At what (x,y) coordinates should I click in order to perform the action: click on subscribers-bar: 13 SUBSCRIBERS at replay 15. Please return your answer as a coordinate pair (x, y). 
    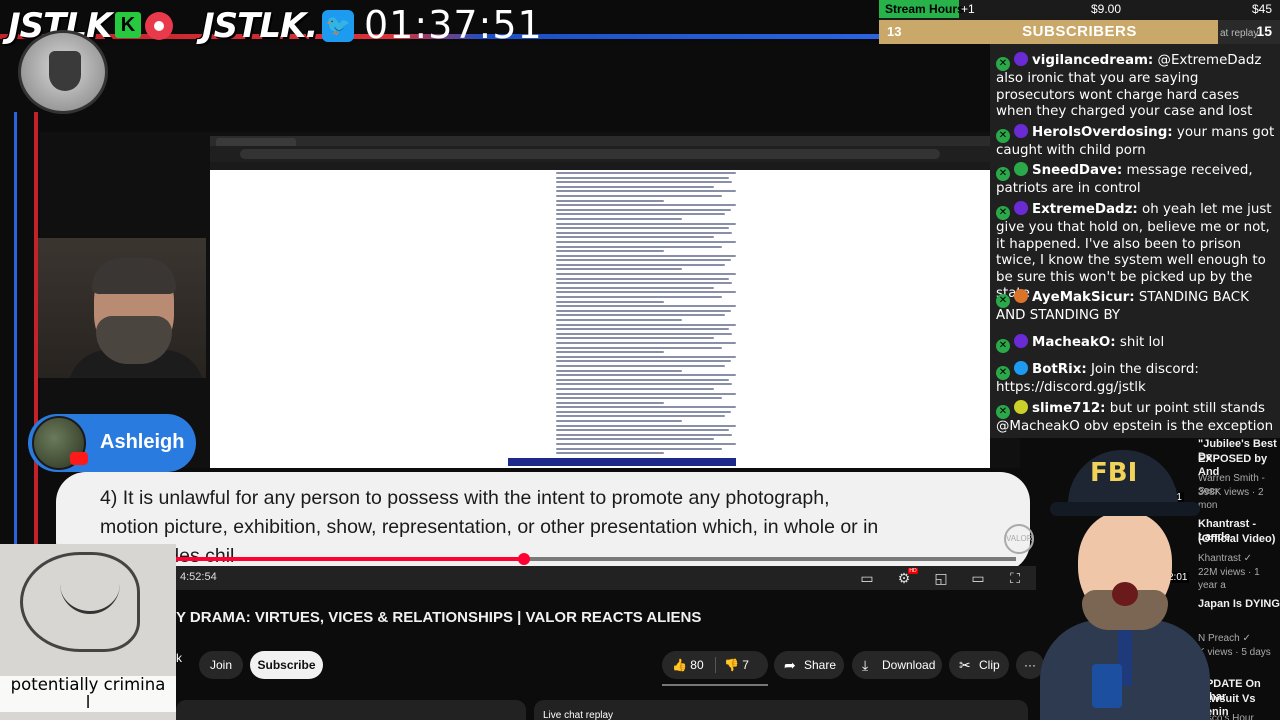
    Looking at the image, I should click on (1079, 32).